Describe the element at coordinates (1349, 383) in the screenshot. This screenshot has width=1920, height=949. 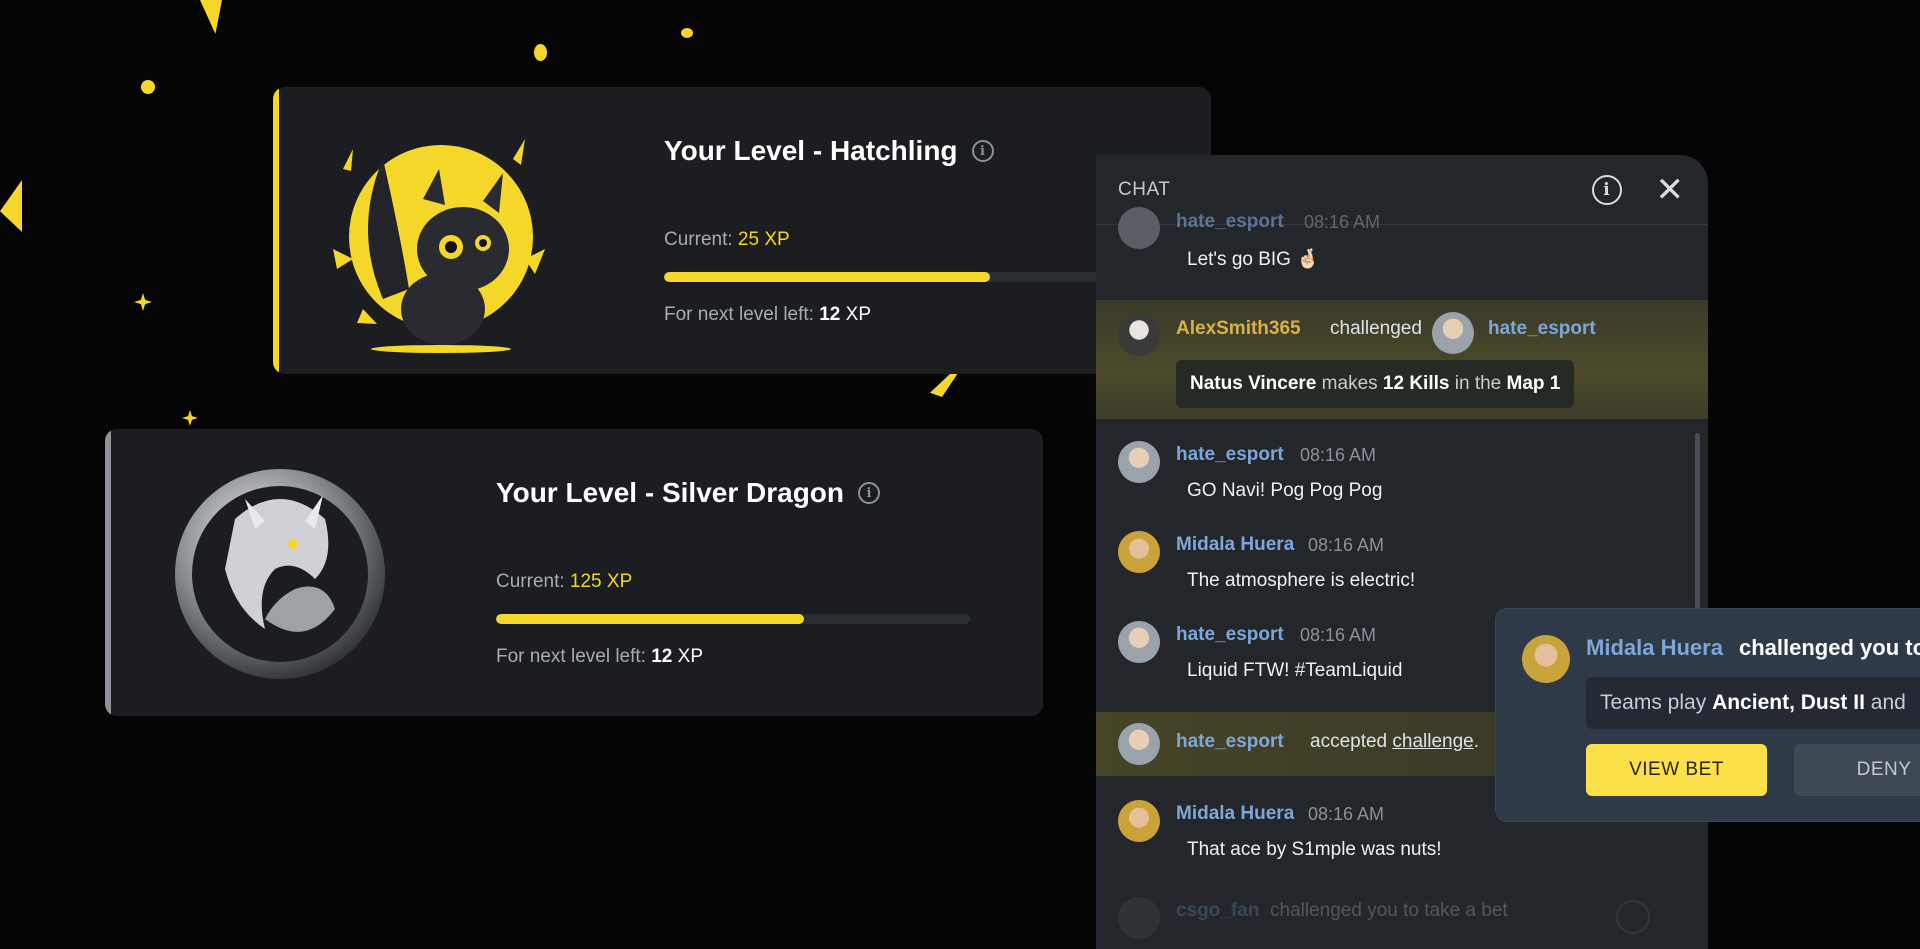
I see `bet-makes: makes` at that location.